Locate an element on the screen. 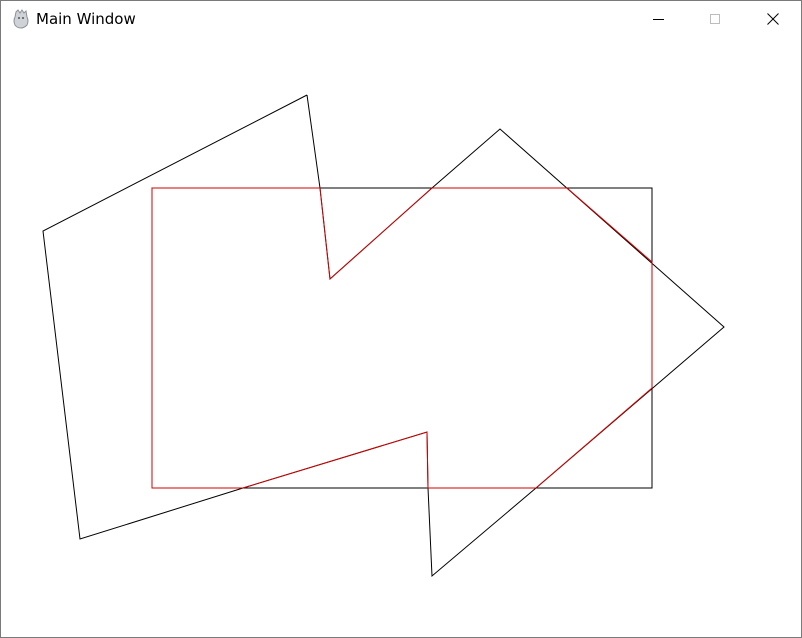 The height and width of the screenshot is (638, 802). minimize-icon is located at coordinates (658, 19).